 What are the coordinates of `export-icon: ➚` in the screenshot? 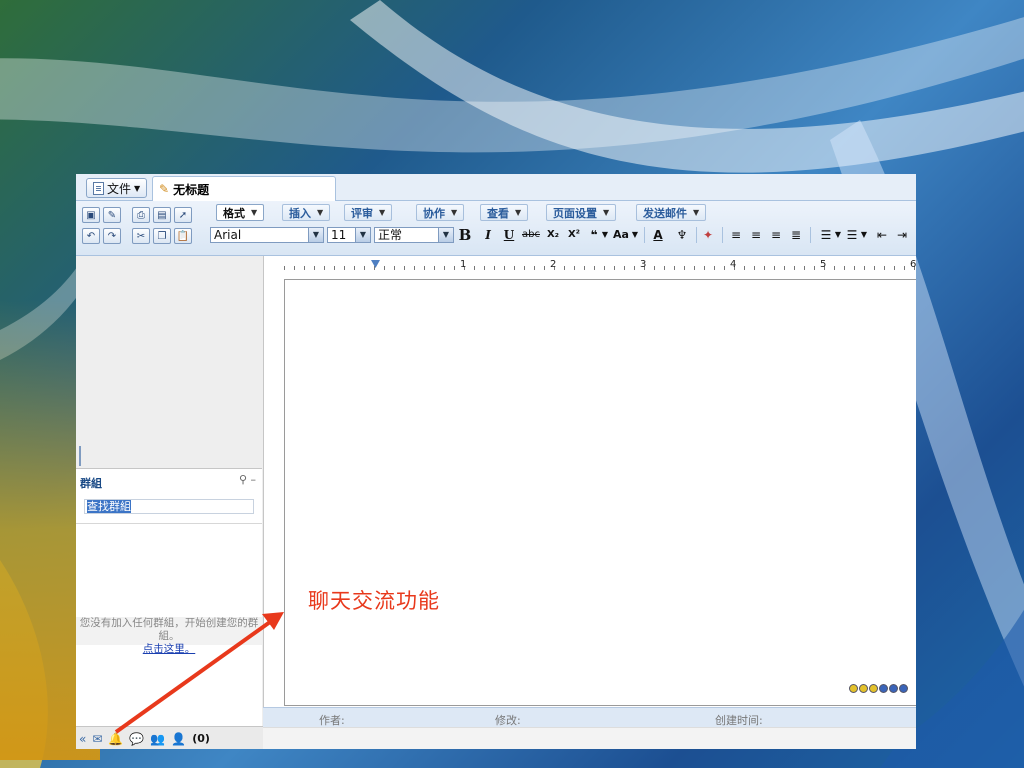 It's located at (183, 215).